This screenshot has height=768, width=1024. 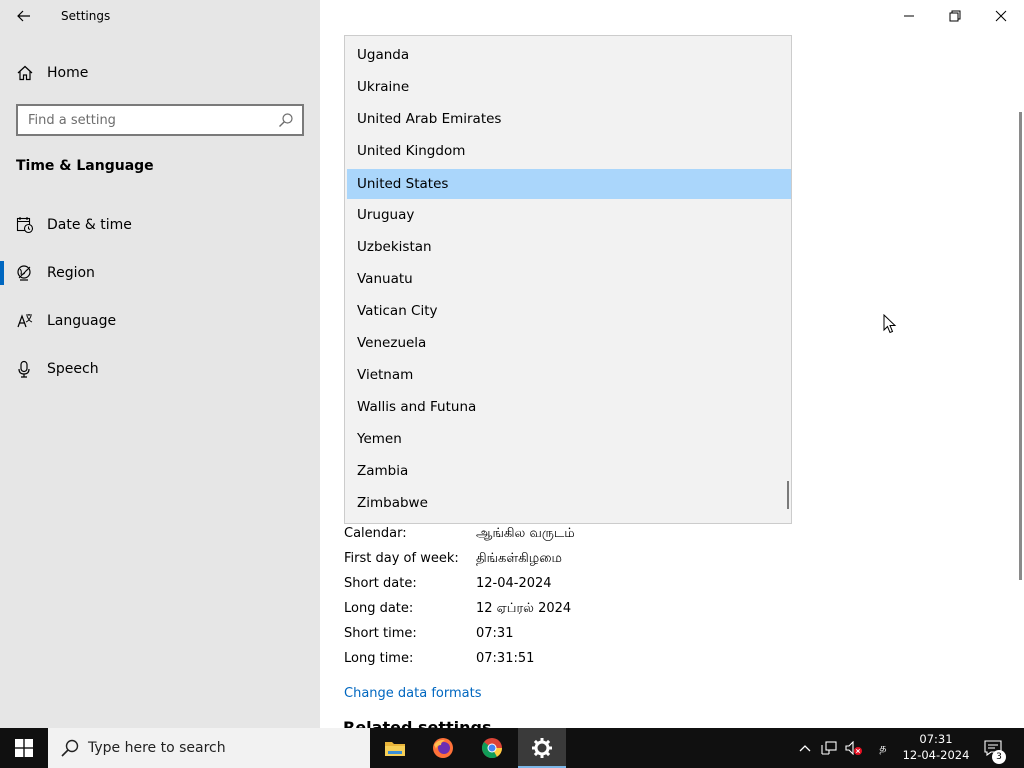 I want to click on related-settings-heading: Related settings, so click(x=417, y=724).